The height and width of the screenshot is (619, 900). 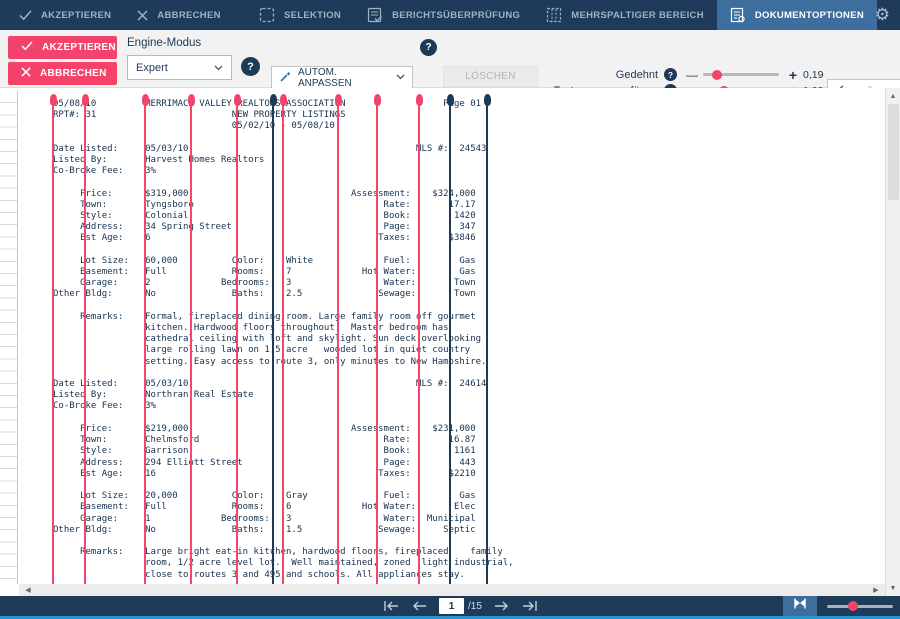 I want to click on pager-bar: 1 /15, so click(x=450, y=606).